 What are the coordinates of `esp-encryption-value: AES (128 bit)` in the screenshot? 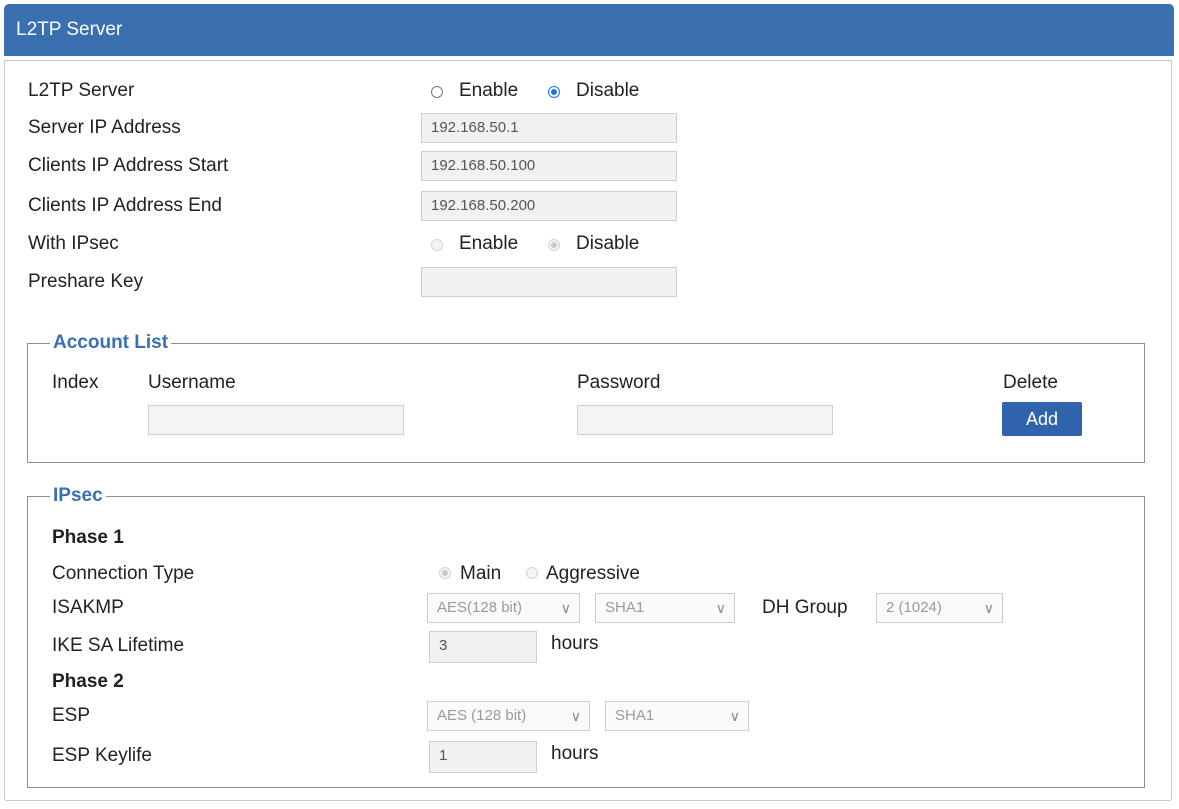 It's located at (482, 715).